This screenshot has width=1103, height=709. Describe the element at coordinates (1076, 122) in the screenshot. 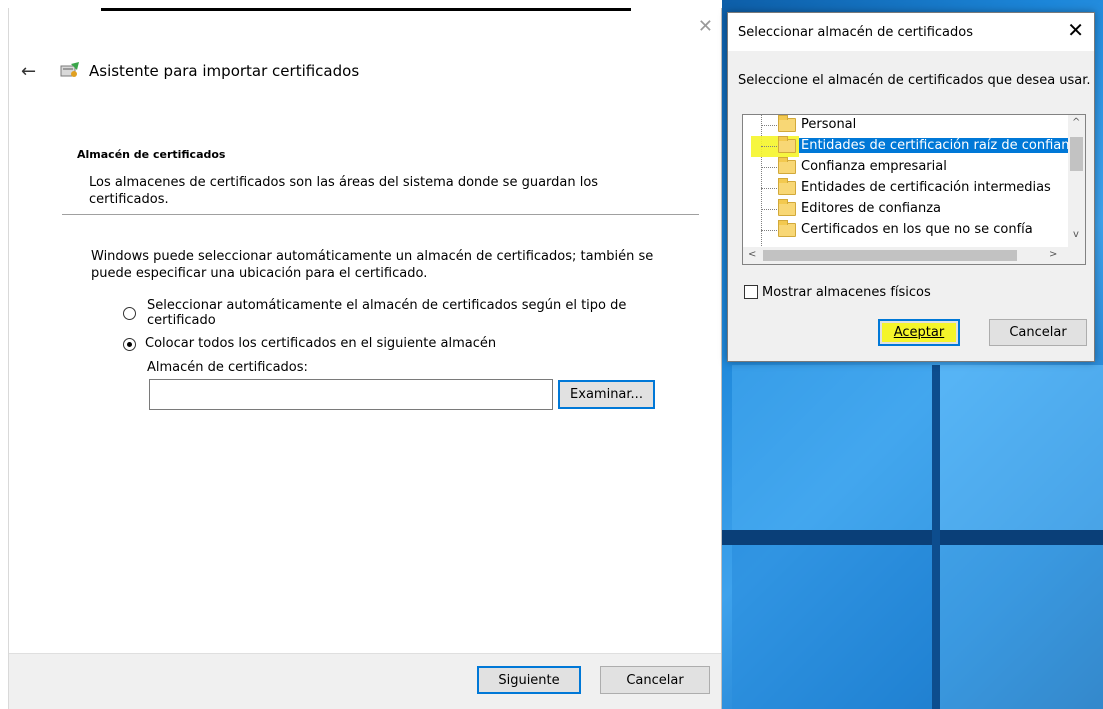

I see `scroll-up-icon: ^` at that location.